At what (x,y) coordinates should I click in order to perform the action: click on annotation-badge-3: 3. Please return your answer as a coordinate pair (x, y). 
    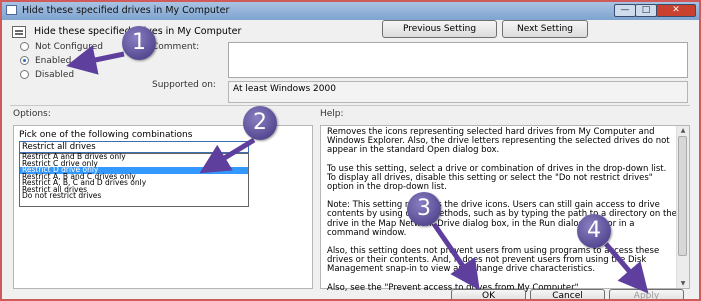
    Looking at the image, I should click on (424, 209).